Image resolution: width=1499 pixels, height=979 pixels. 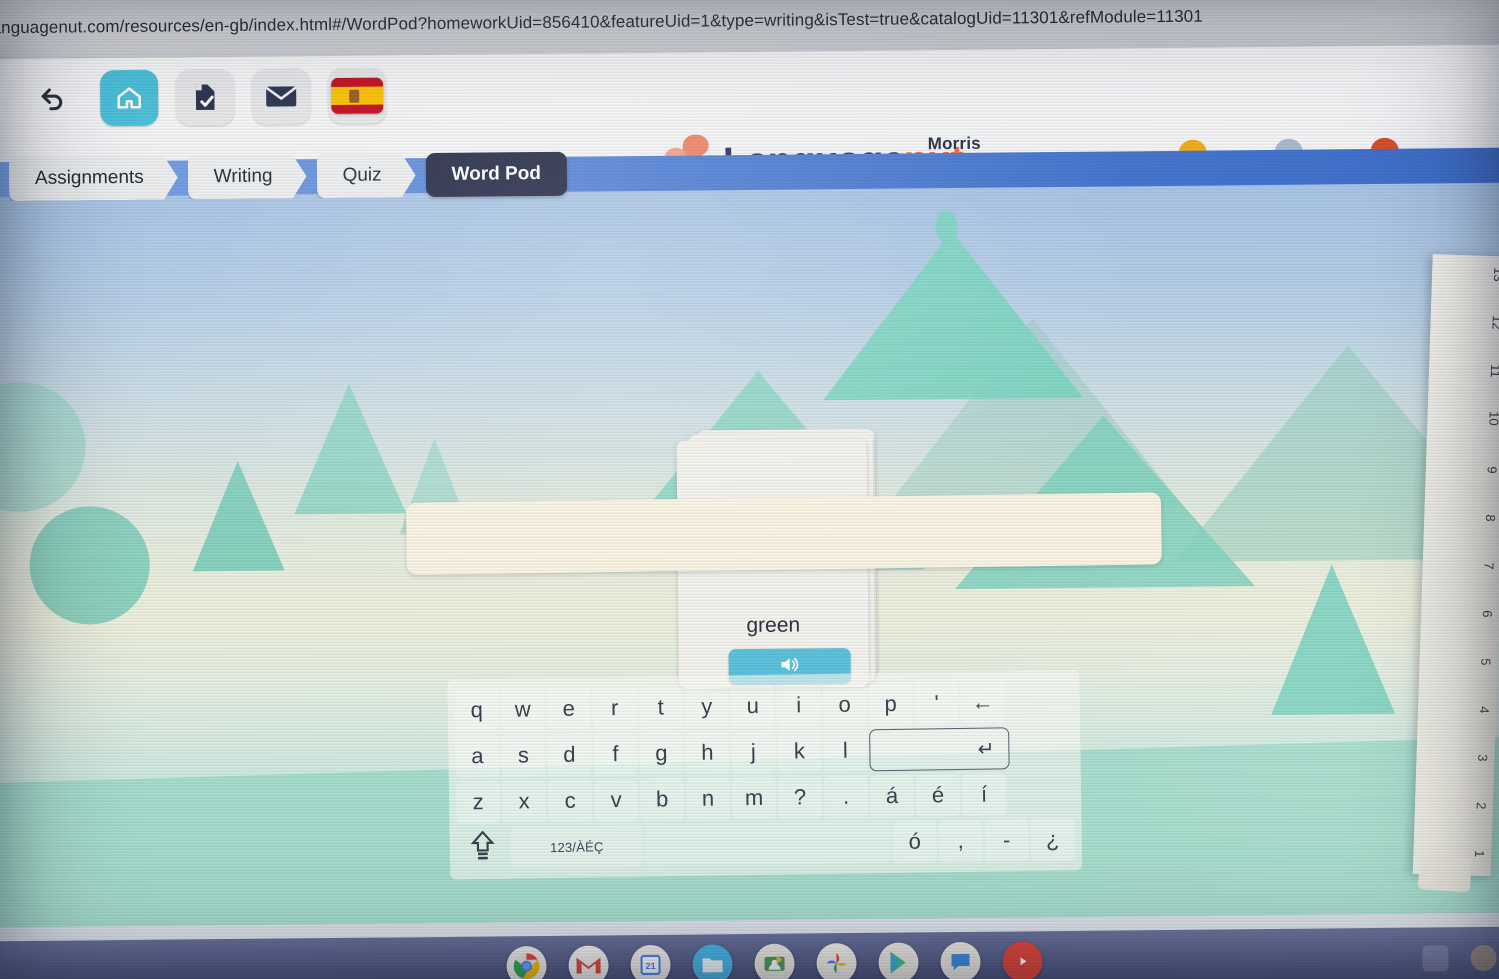 What do you see at coordinates (707, 753) in the screenshot?
I see `key-h: h` at bounding box center [707, 753].